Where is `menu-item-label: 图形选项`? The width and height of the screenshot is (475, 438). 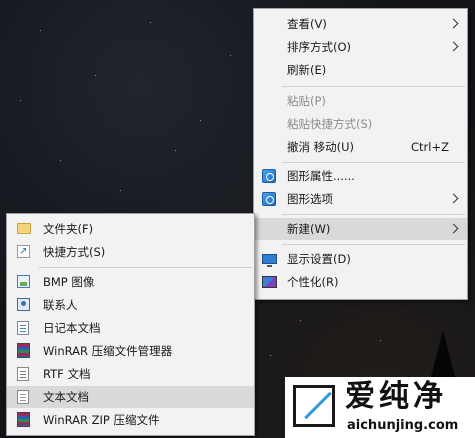
menu-item-label: 图形选项 is located at coordinates (310, 199).